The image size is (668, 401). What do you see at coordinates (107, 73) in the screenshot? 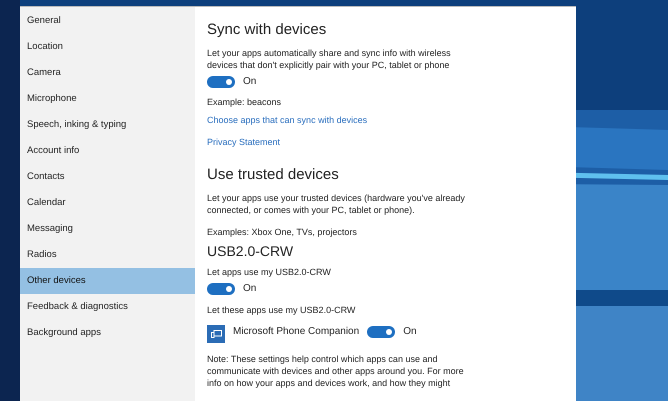
I see `sidebar-item: Camera` at bounding box center [107, 73].